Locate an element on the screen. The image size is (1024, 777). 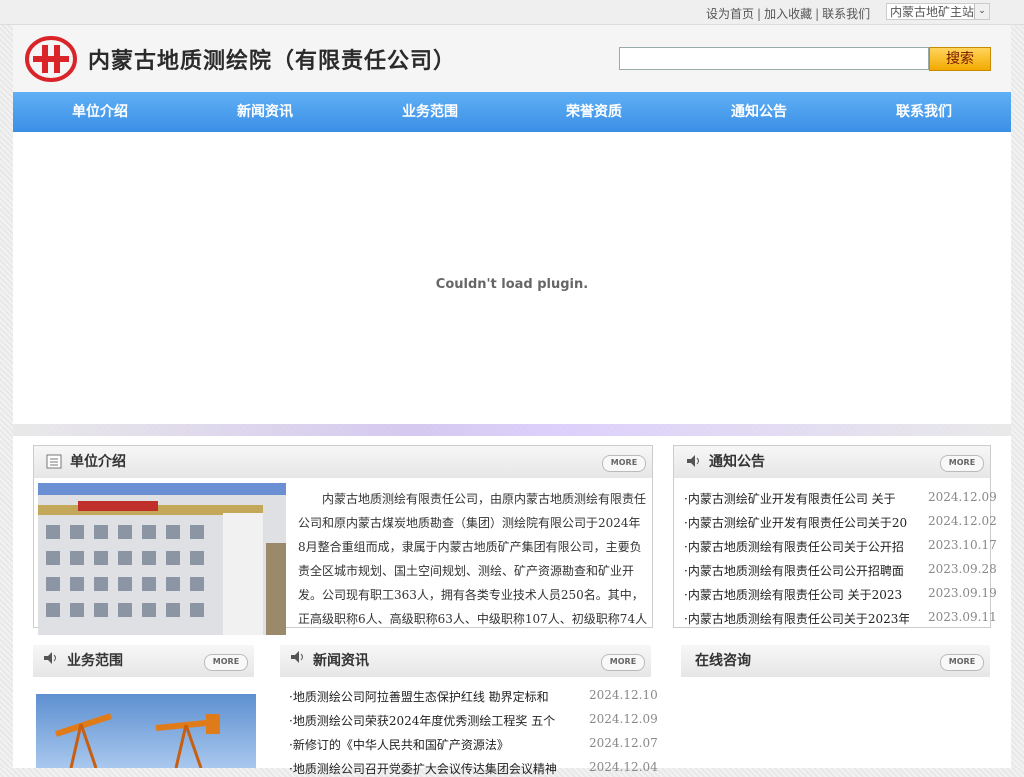
set-homepage-link: 设为首页 is located at coordinates (730, 14).